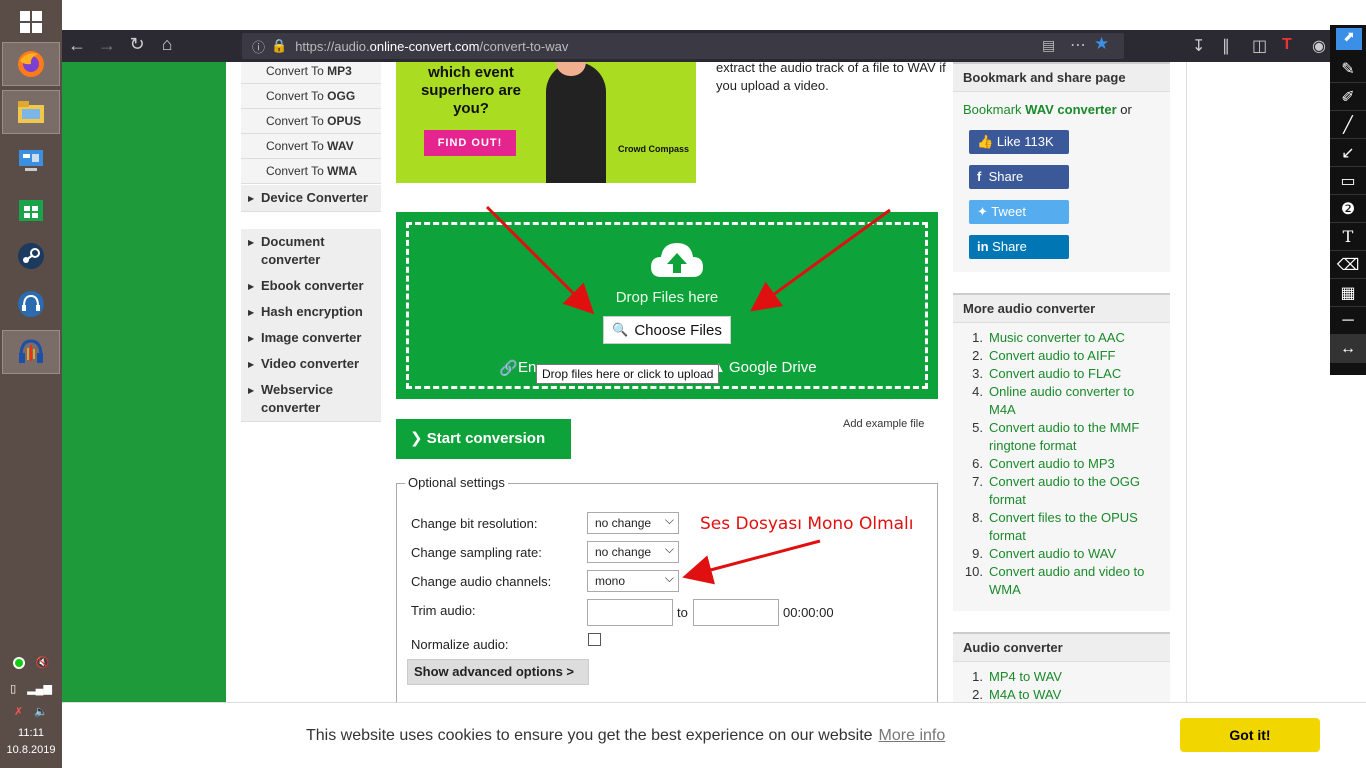 This screenshot has width=1366, height=768. What do you see at coordinates (1348, 153) in the screenshot?
I see `arrow-tool-icon: ↙` at bounding box center [1348, 153].